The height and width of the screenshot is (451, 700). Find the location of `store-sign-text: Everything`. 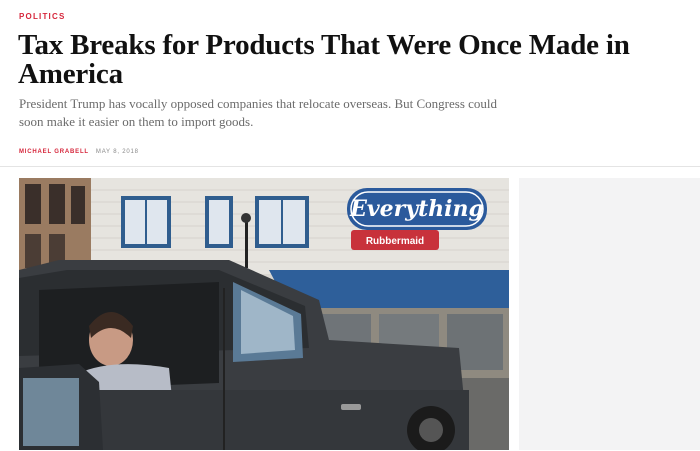

store-sign-text: Everything is located at coordinates (416, 209).